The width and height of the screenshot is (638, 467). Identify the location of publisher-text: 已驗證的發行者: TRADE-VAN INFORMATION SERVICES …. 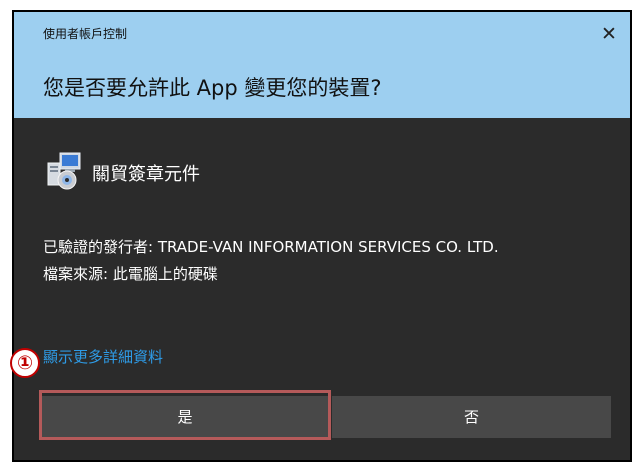
(271, 247).